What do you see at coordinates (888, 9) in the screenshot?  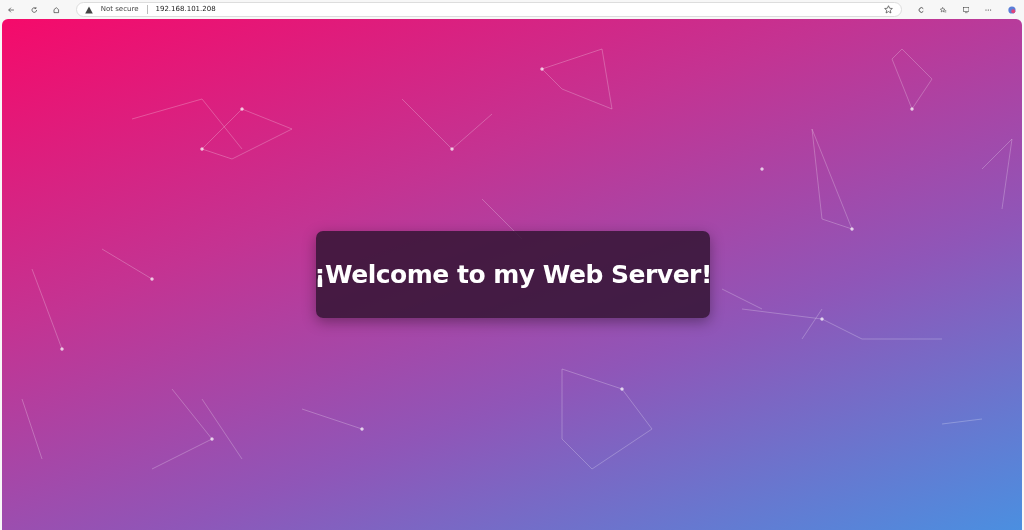 I see `star-icon` at bounding box center [888, 9].